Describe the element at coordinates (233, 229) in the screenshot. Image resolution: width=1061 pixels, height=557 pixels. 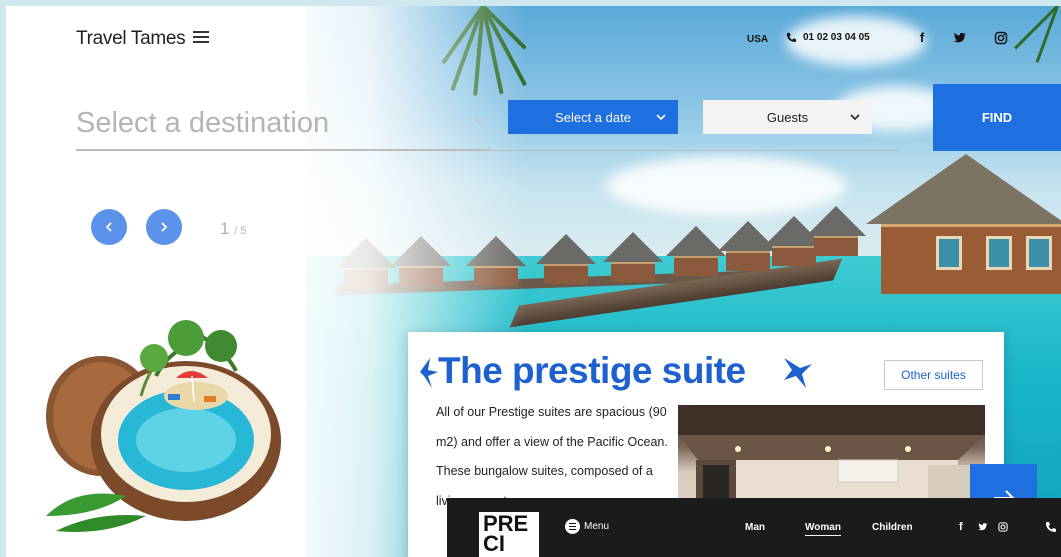
I see `slide-counter: 1 / 5` at that location.